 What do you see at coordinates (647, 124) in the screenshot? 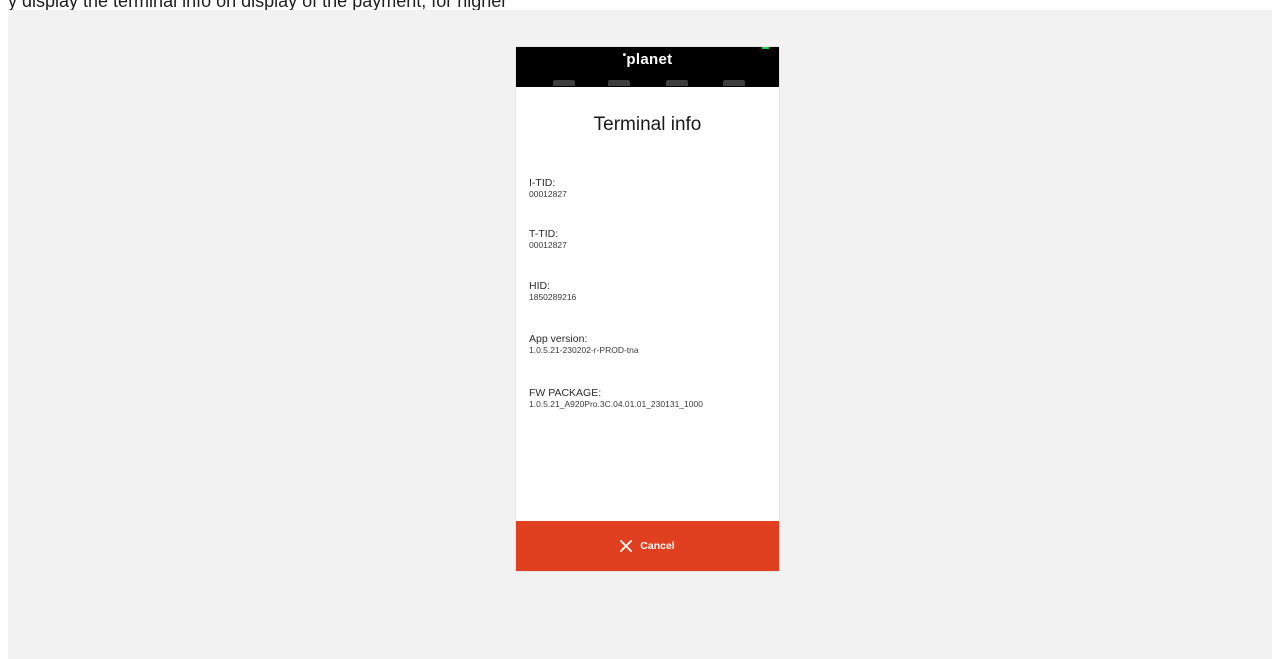
I see `screen-title: Terminal info` at bounding box center [647, 124].